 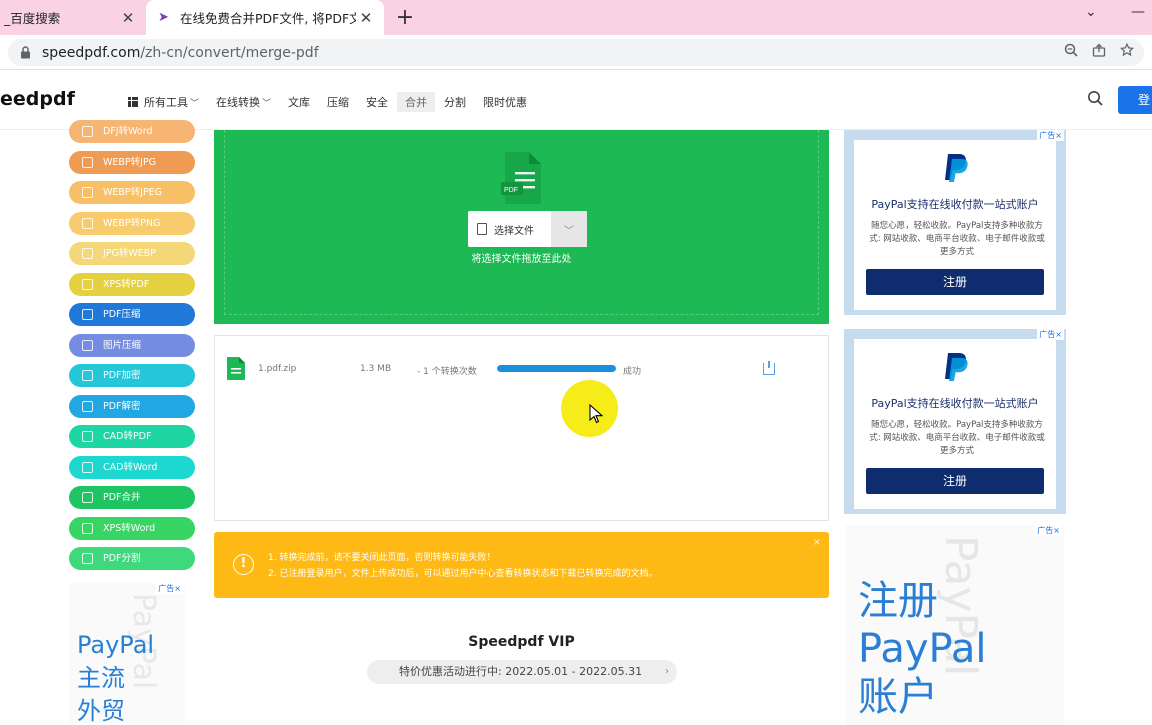 I want to click on file-name: 1.pdf.zip, so click(x=277, y=369).